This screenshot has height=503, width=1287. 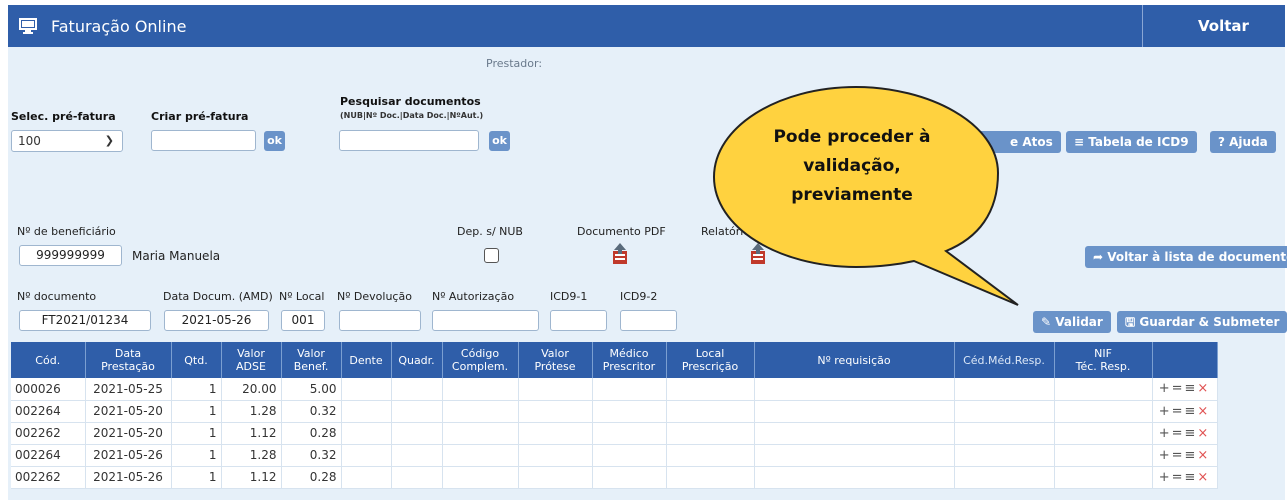 I want to click on icd9-2-input, so click(x=648, y=320).